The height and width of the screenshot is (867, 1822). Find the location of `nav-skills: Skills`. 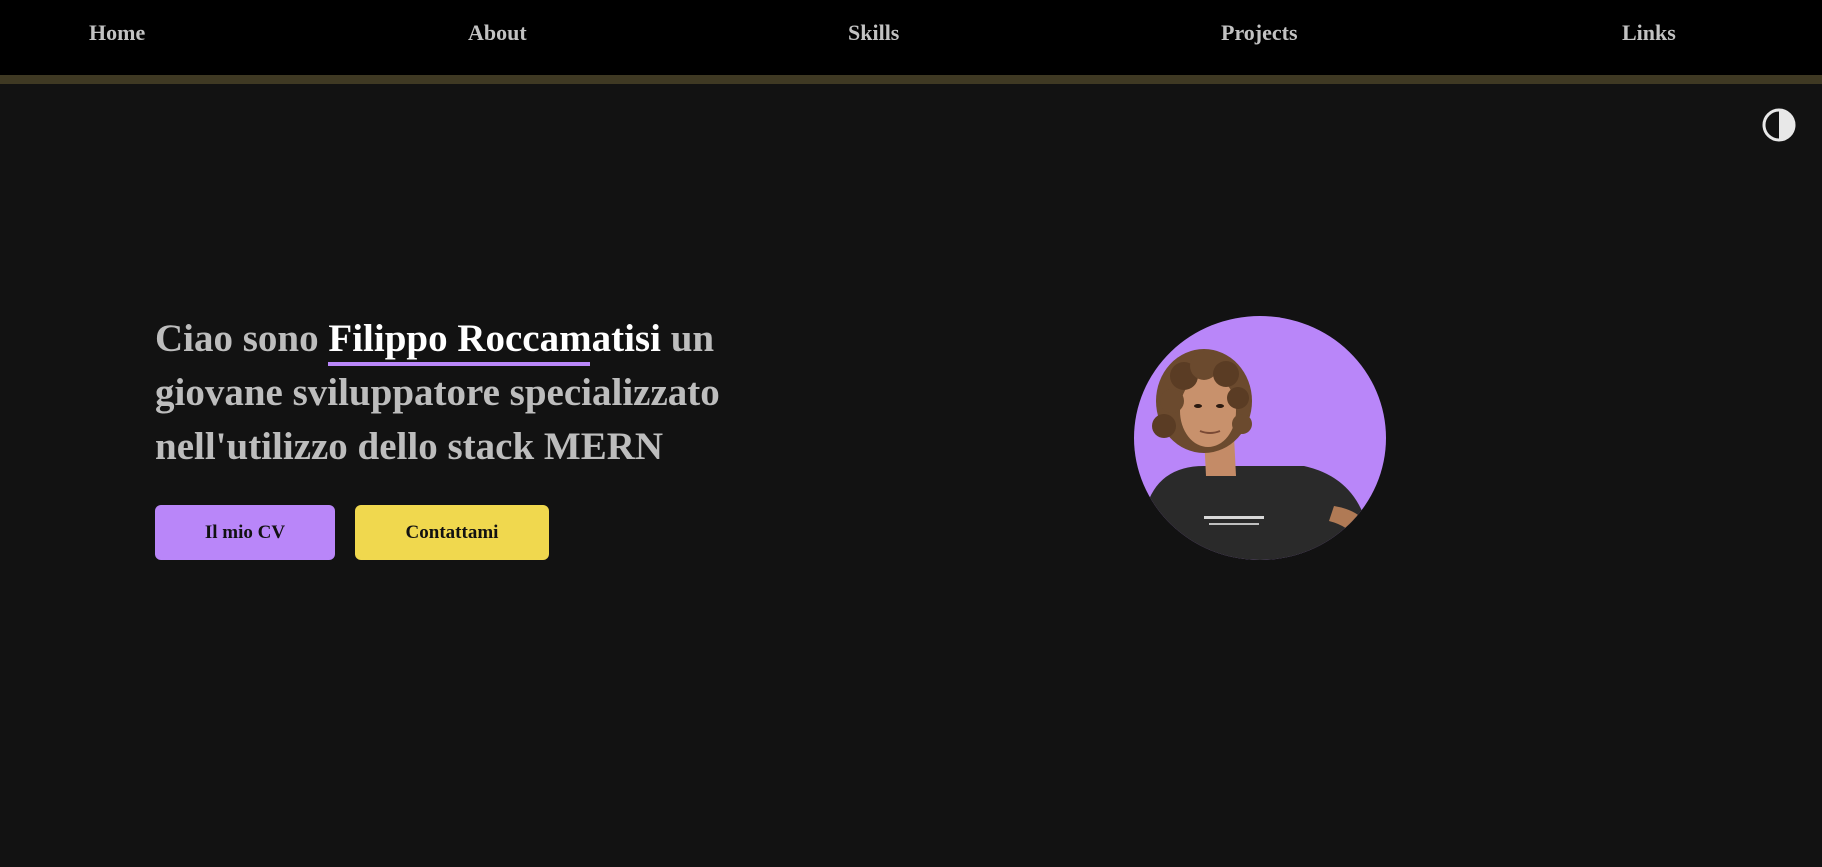

nav-skills: Skills is located at coordinates (873, 33).